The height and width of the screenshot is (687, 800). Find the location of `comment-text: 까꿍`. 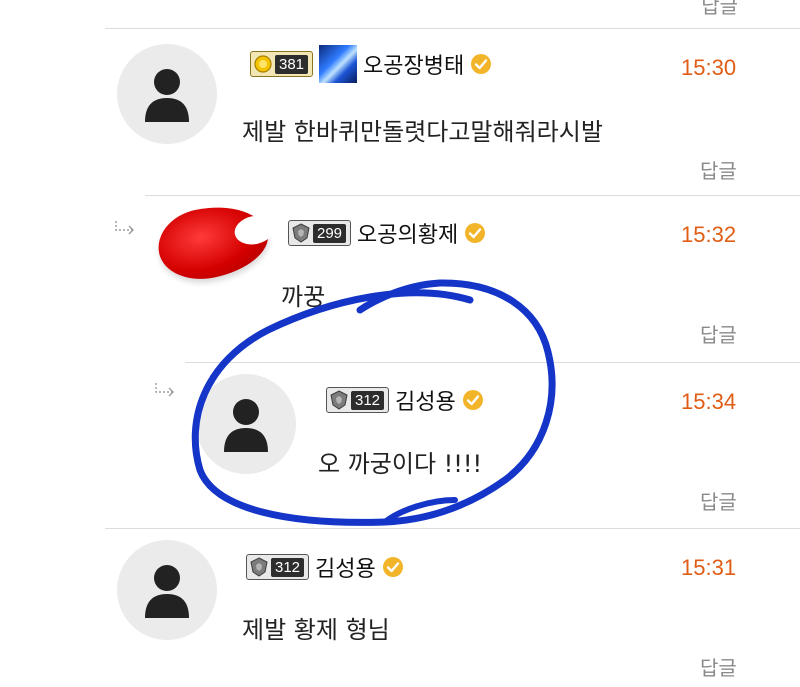

comment-text: 까꿍 is located at coordinates (303, 297).